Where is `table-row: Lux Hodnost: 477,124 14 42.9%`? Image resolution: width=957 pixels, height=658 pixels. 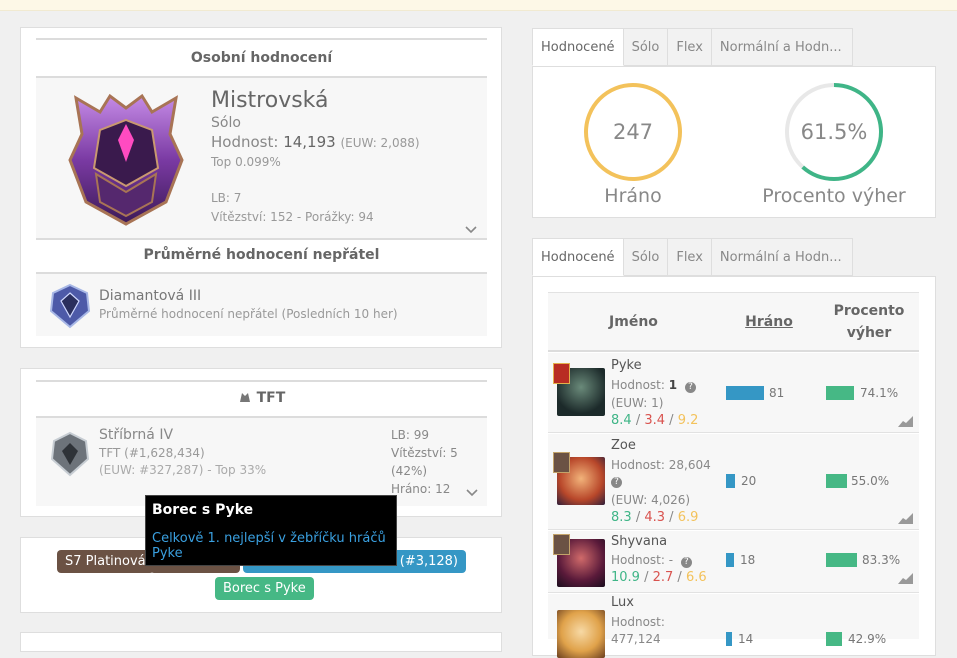 table-row: Lux Hodnost: 477,124 14 42.9% is located at coordinates (733, 626).